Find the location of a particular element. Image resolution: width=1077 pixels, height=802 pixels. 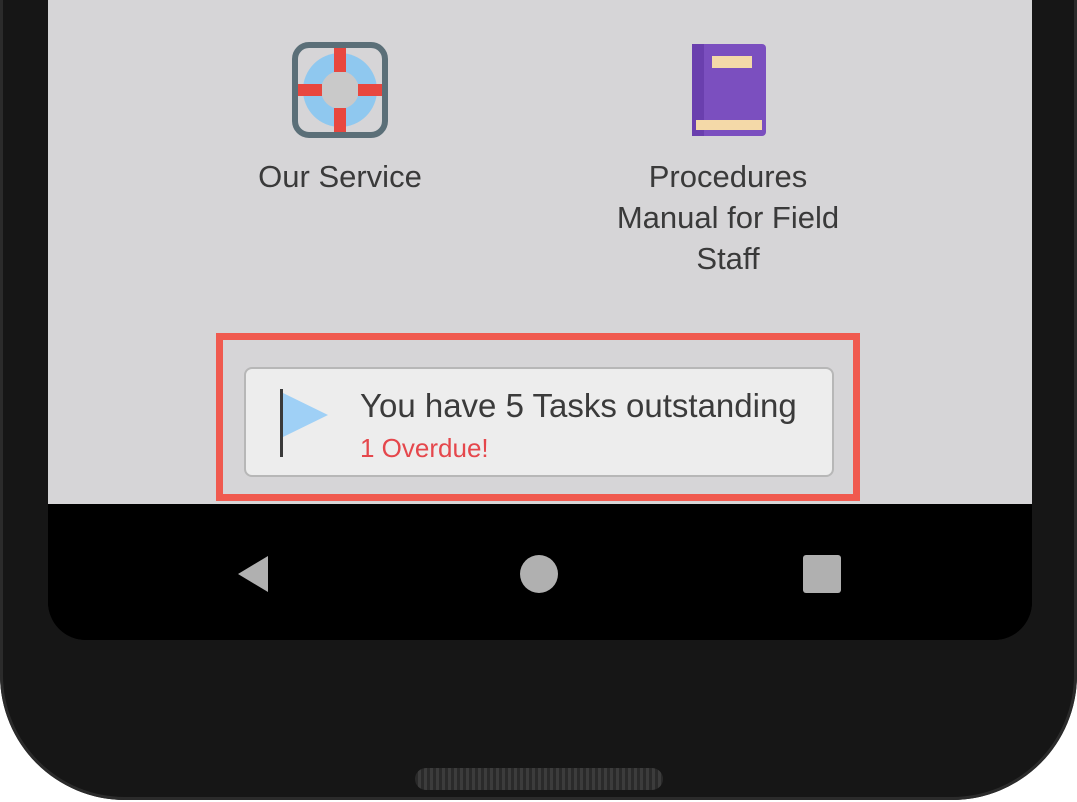

tasks-banner: You have 5 Tasks outstanding 1 Overdue! is located at coordinates (539, 422).